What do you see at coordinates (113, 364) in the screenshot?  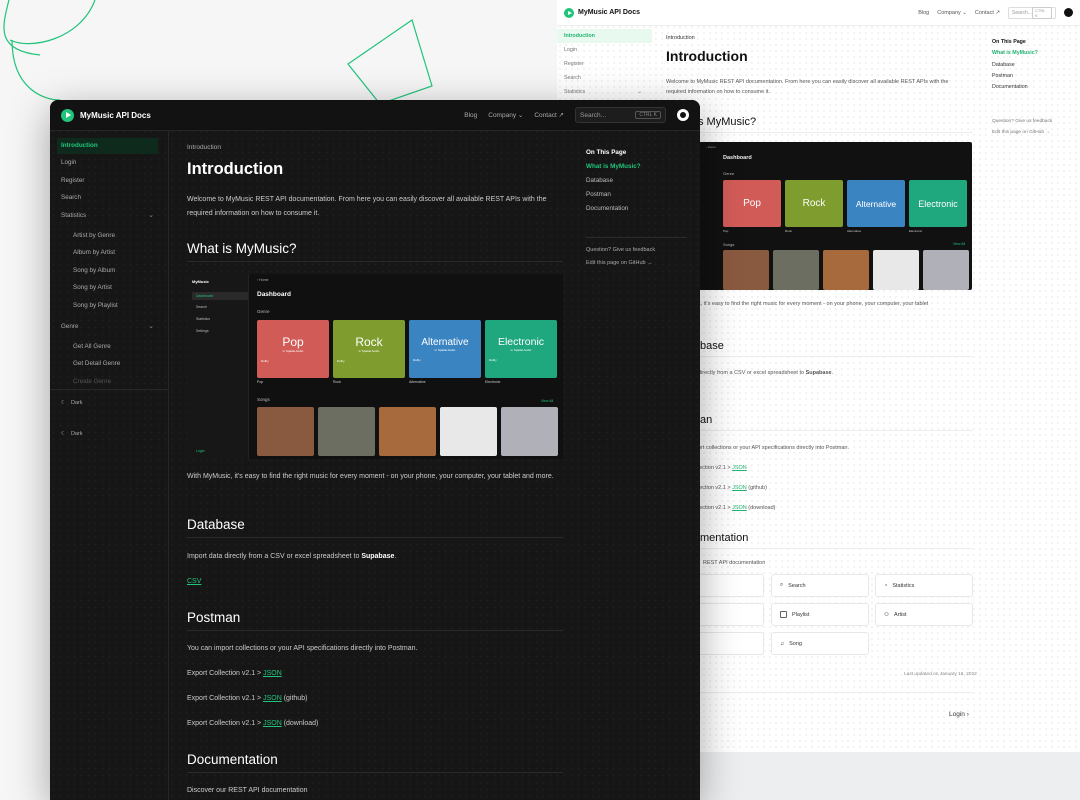 I see `sidebar-item-get-detail-genre: Get Detail Genre` at bounding box center [113, 364].